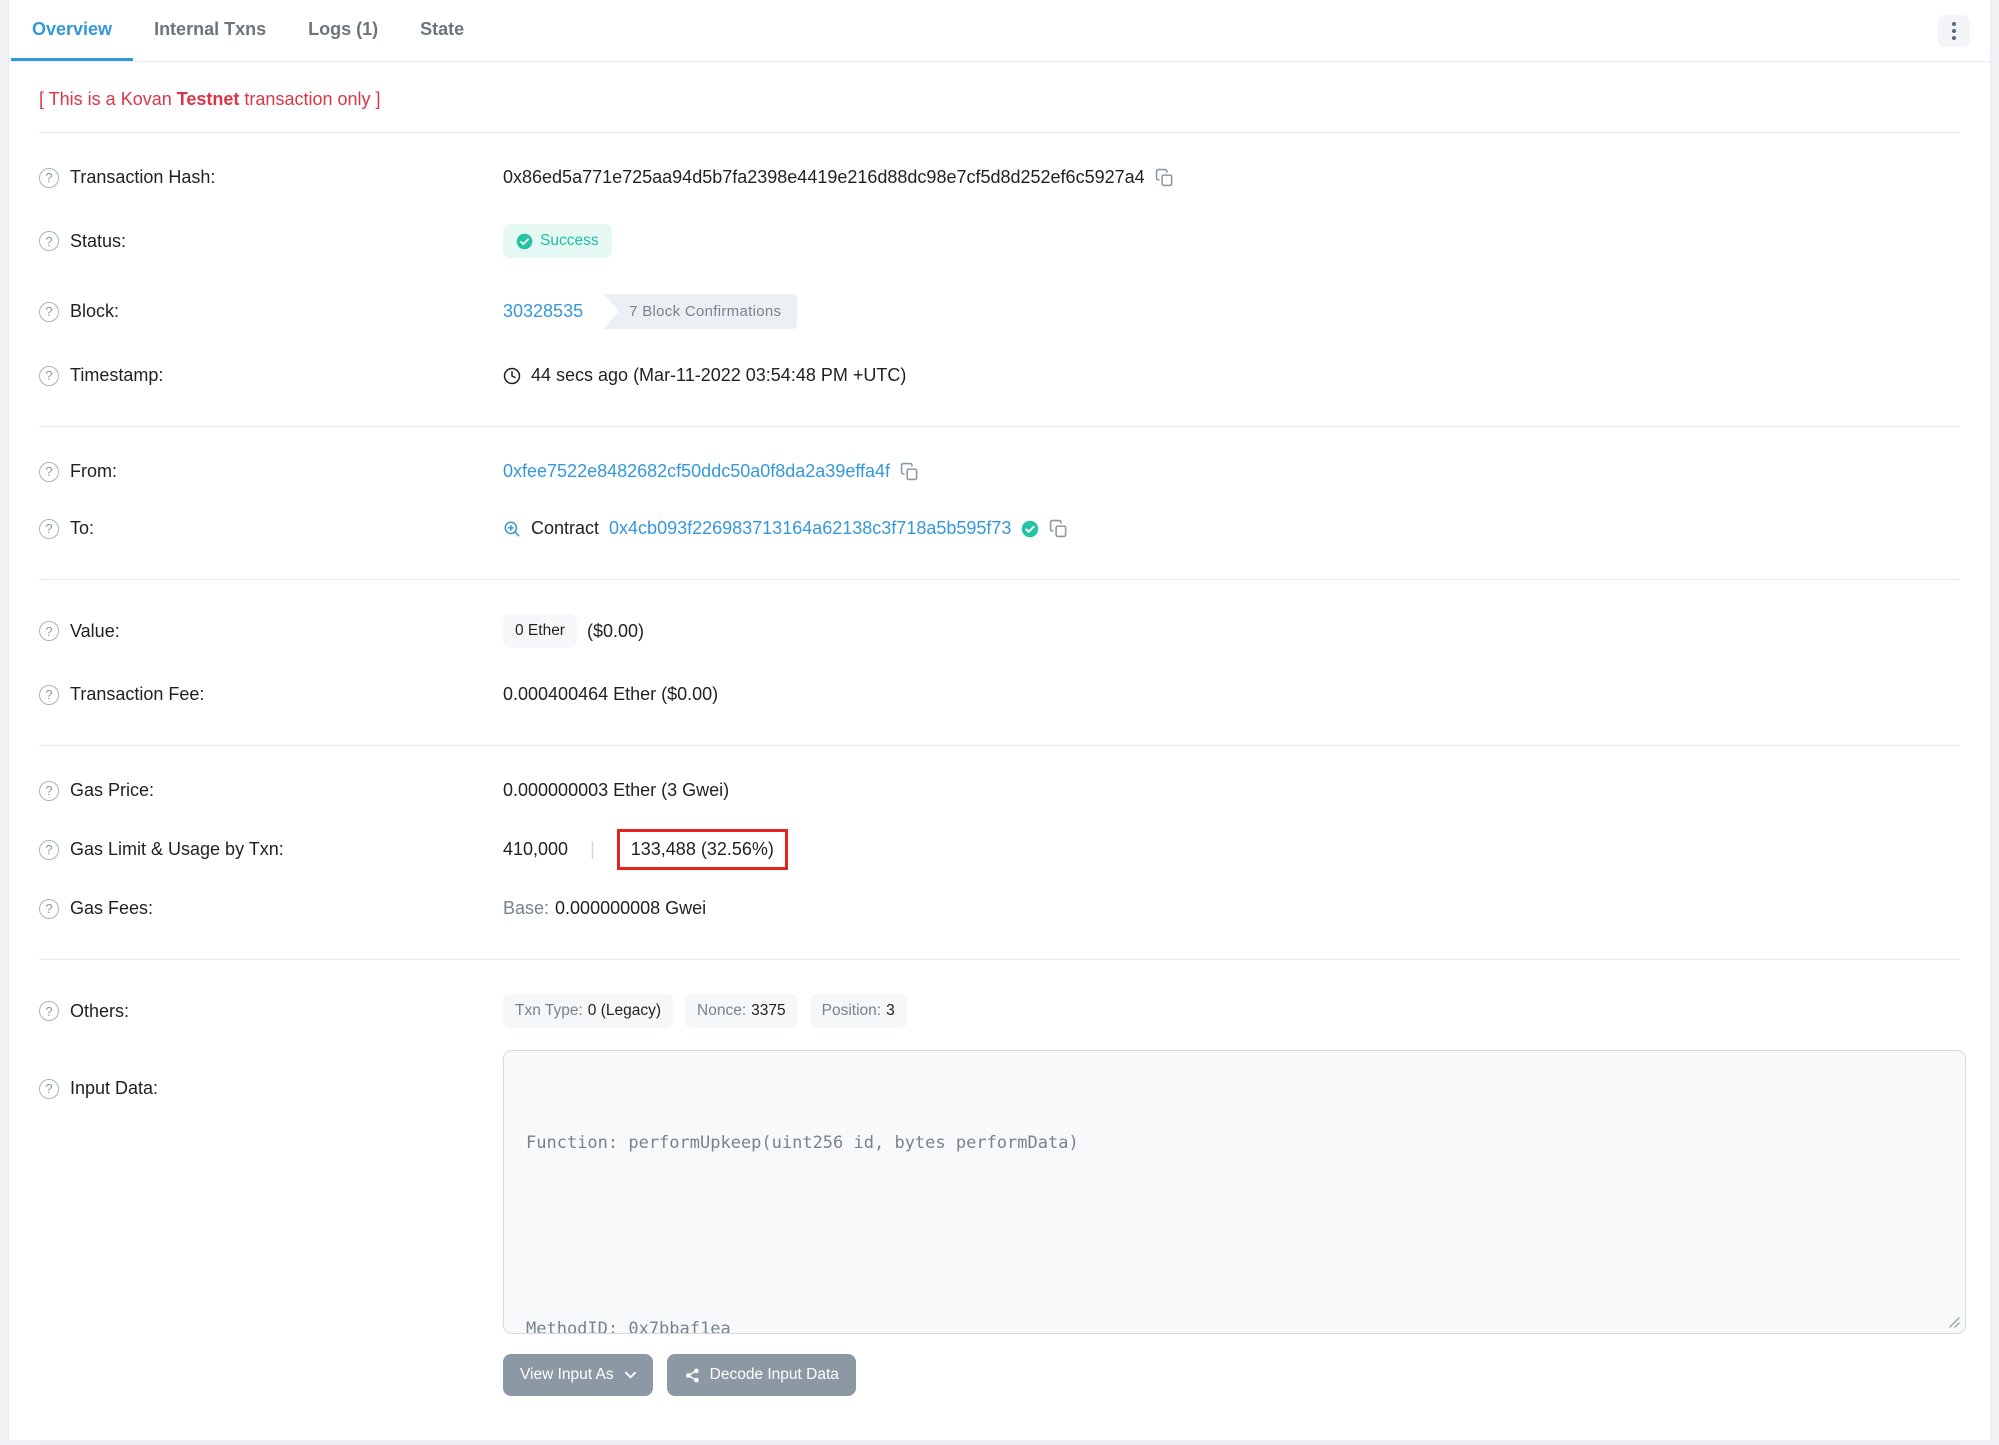 This screenshot has width=1999, height=1445. I want to click on annotation-highlight-box: 133,488 (32.56%), so click(702, 849).